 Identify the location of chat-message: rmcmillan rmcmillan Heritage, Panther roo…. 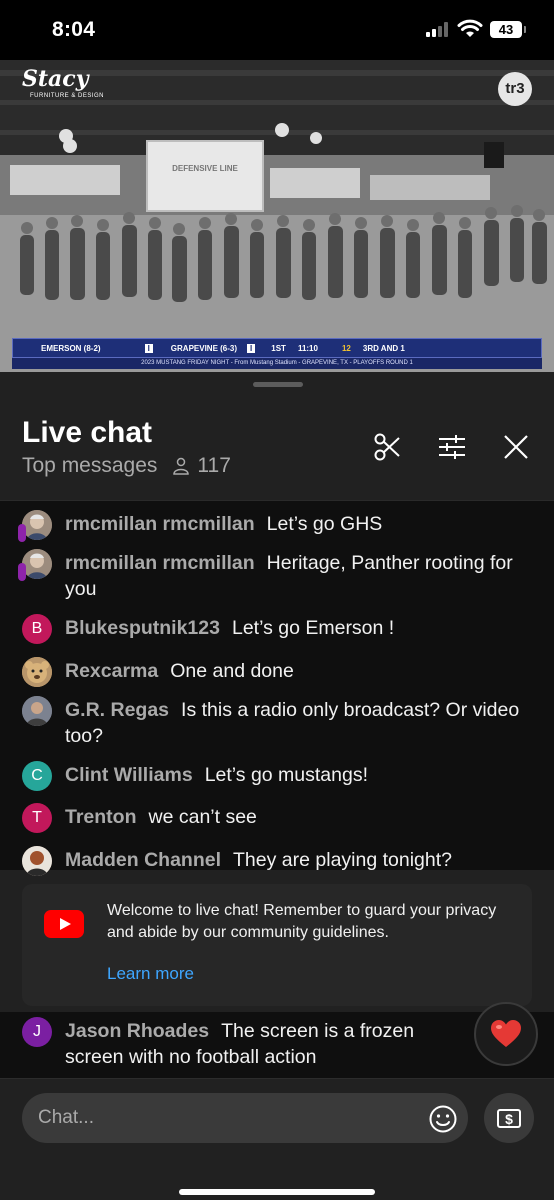
(270, 575).